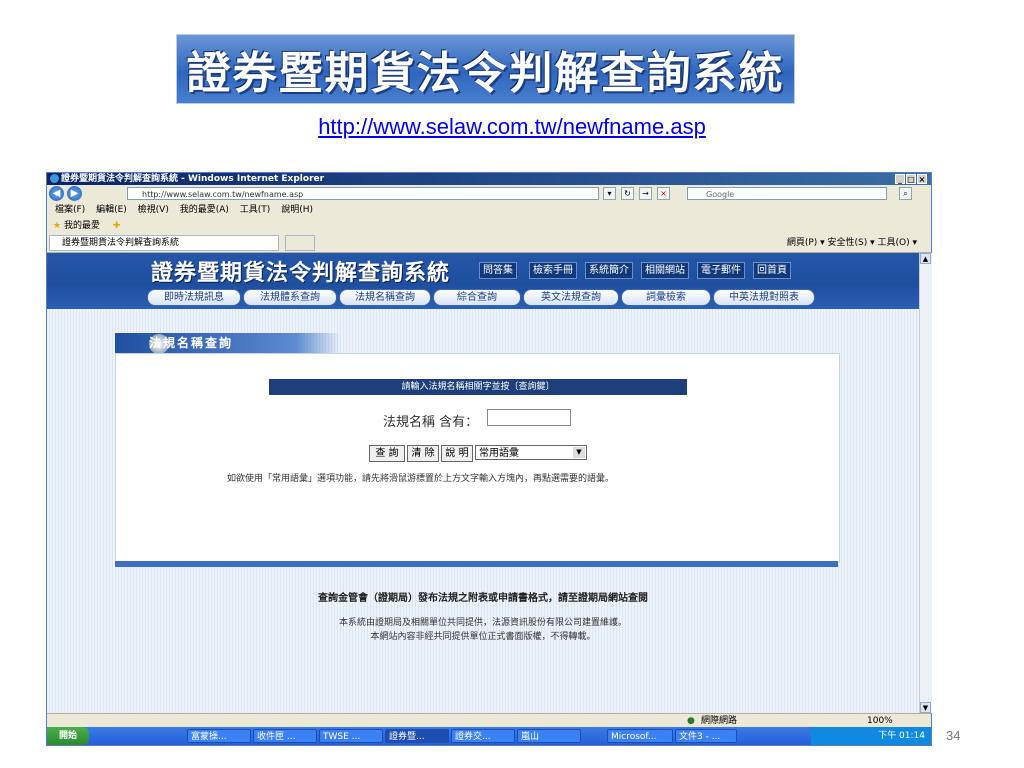 The image size is (1024, 768). What do you see at coordinates (925, 707) in the screenshot?
I see `scroll-down-icon: ▼` at bounding box center [925, 707].